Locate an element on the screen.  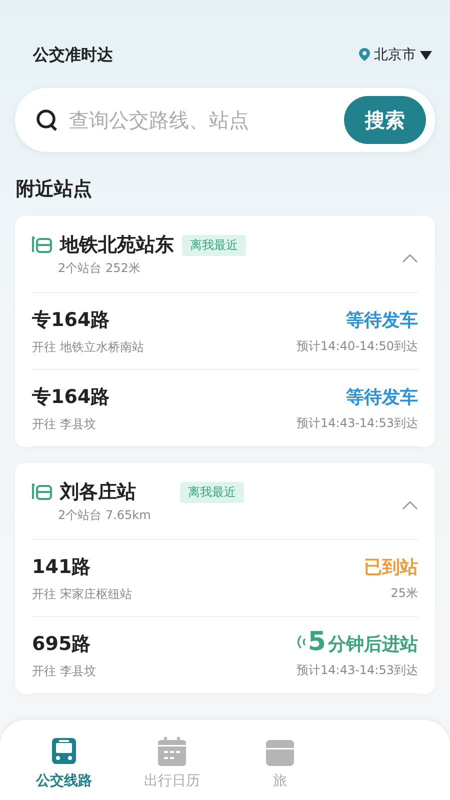
station-info: 2个站台 252米 is located at coordinates (99, 268).